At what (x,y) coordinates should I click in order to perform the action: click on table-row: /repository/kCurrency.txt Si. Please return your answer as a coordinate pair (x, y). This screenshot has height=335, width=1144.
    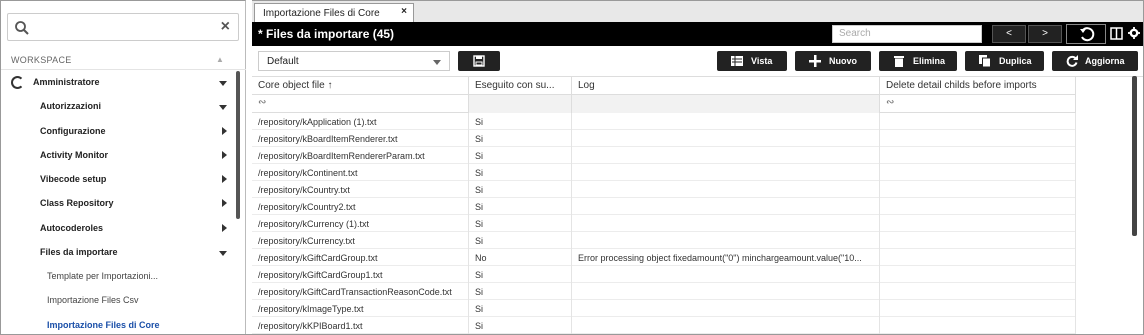
    Looking at the image, I should click on (664, 240).